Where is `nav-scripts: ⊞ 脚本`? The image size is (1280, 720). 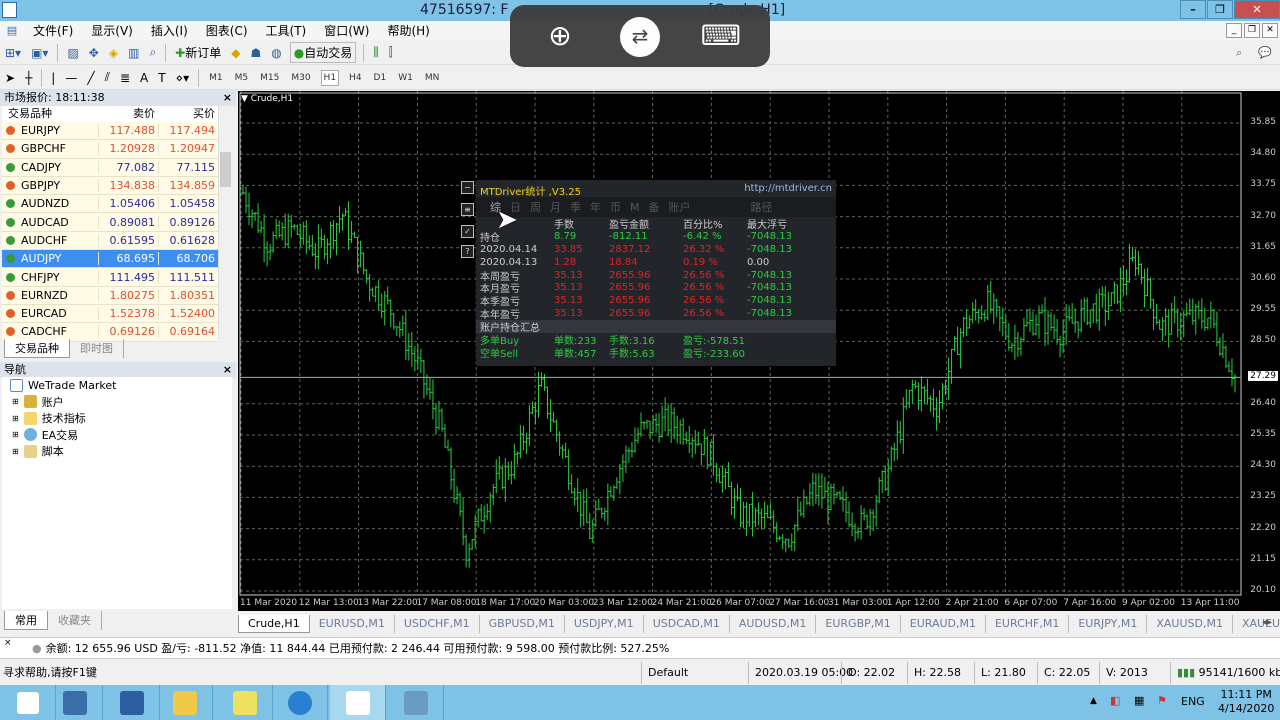 nav-scripts: ⊞ 脚本 is located at coordinates (117, 451).